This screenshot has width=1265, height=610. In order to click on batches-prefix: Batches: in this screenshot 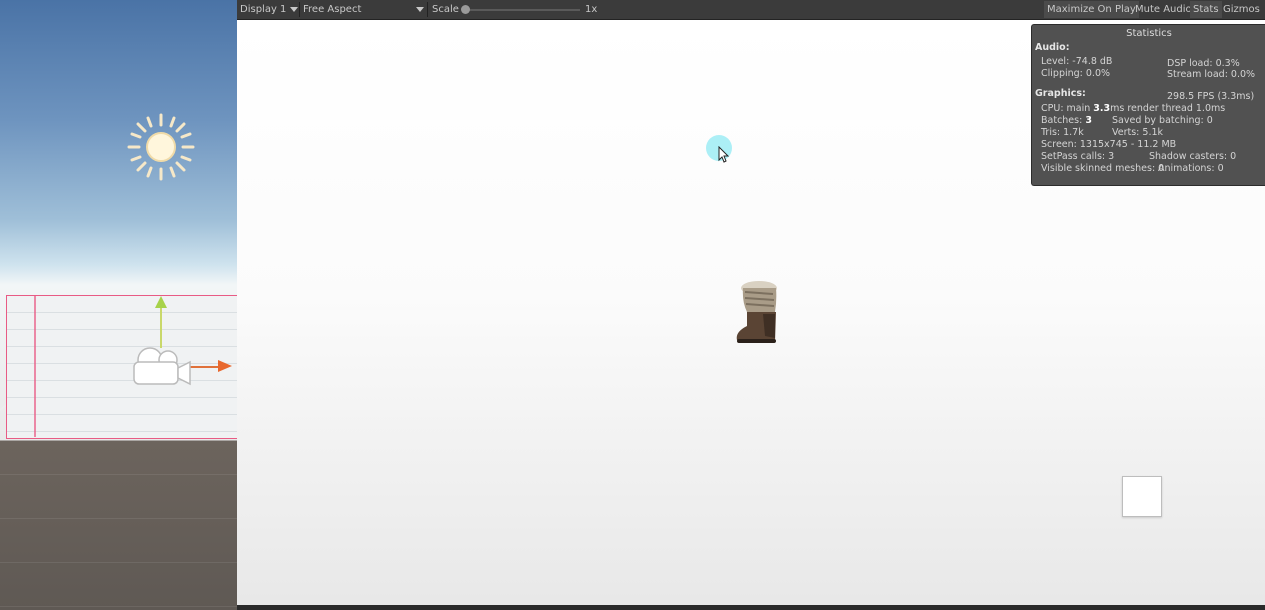, I will do `click(1063, 120)`.